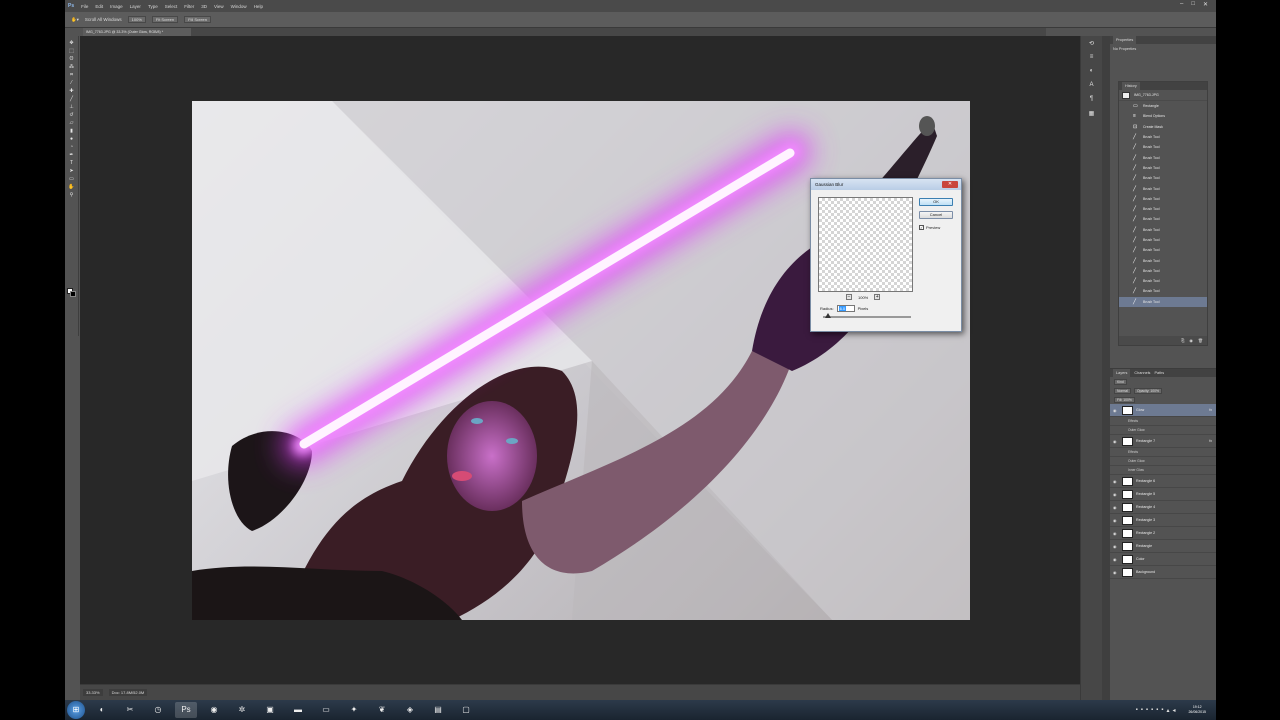 This screenshot has width=1280, height=720. I want to click on zoom-100-button: 100%, so click(136, 19).